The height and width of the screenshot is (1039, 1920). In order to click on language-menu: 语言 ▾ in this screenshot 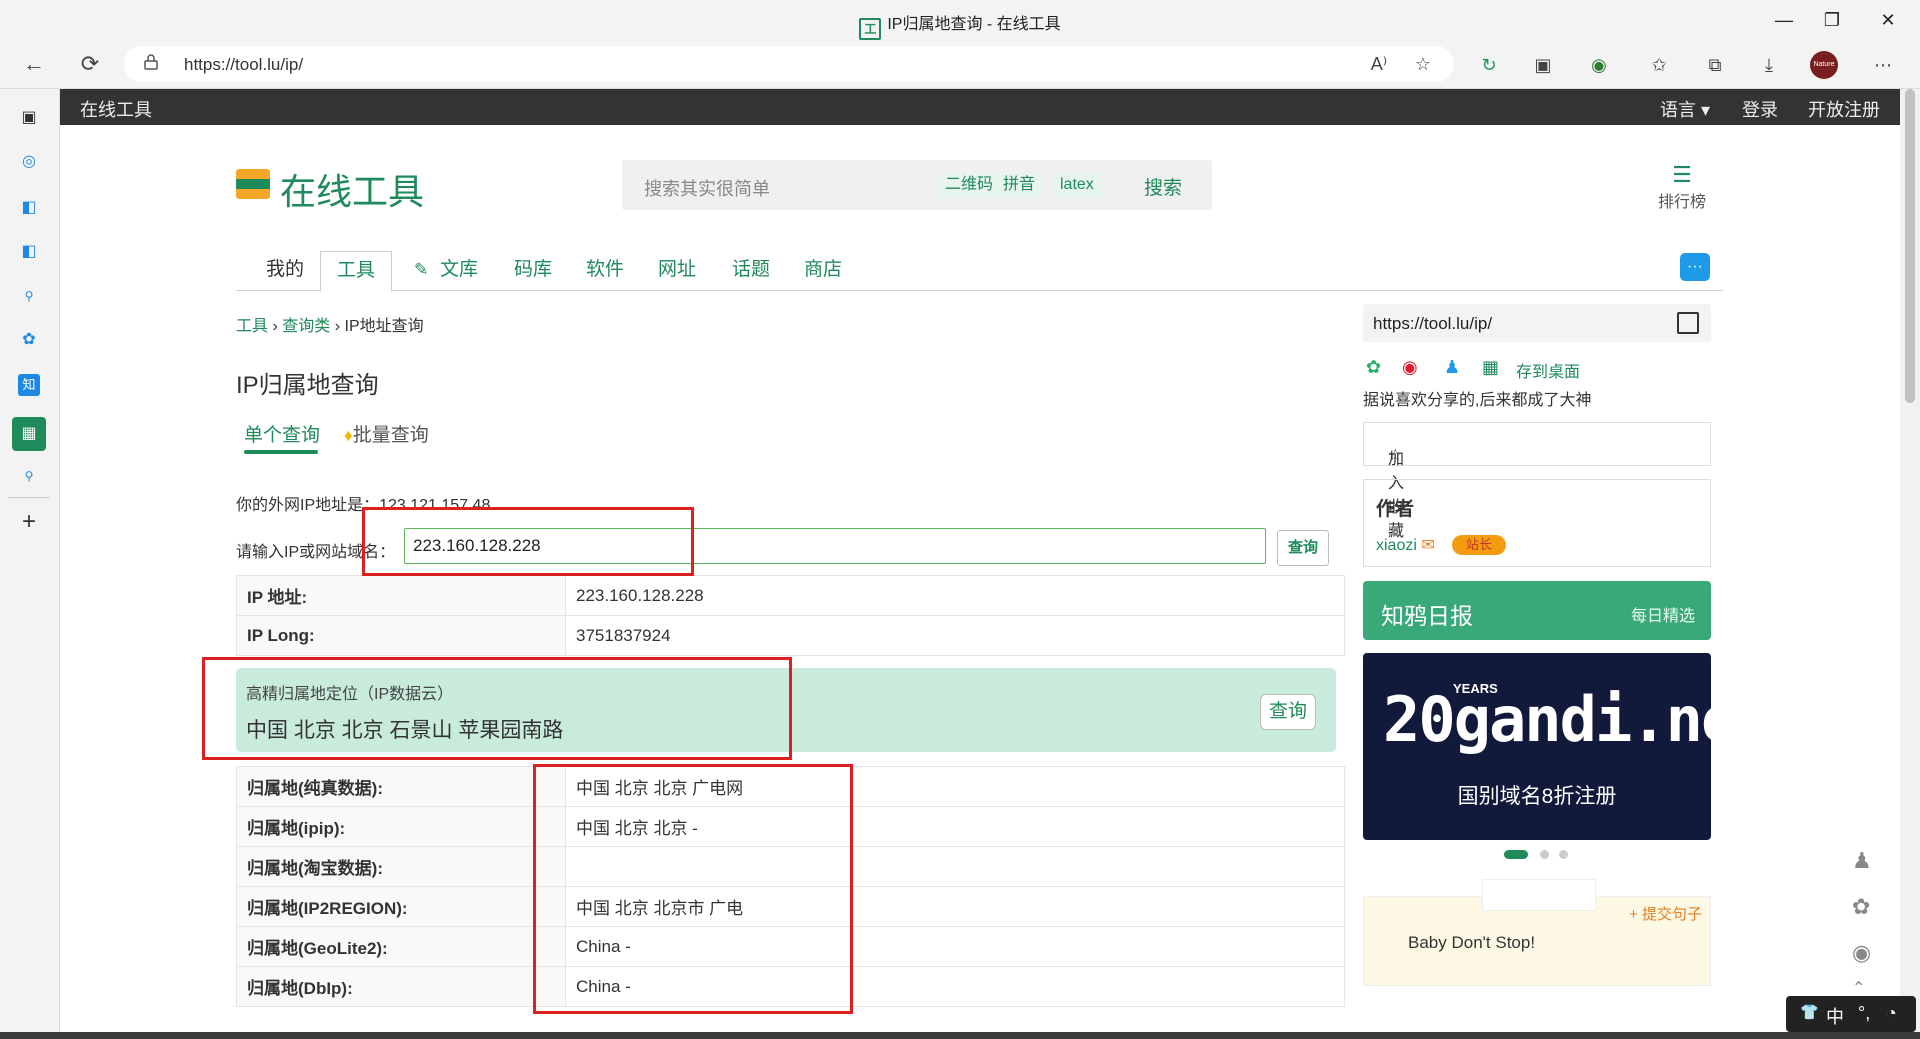, I will do `click(1685, 109)`.